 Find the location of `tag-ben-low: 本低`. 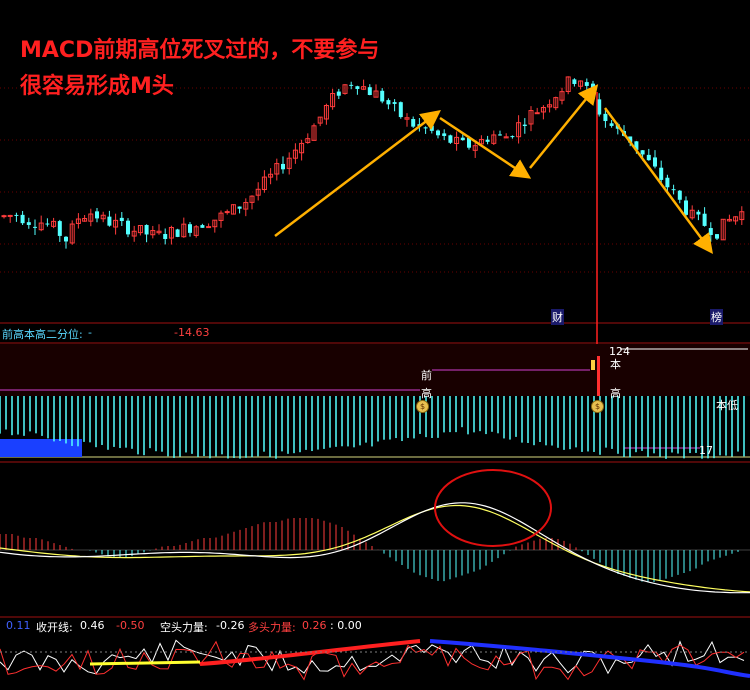

tag-ben-low: 本低 is located at coordinates (727, 405).